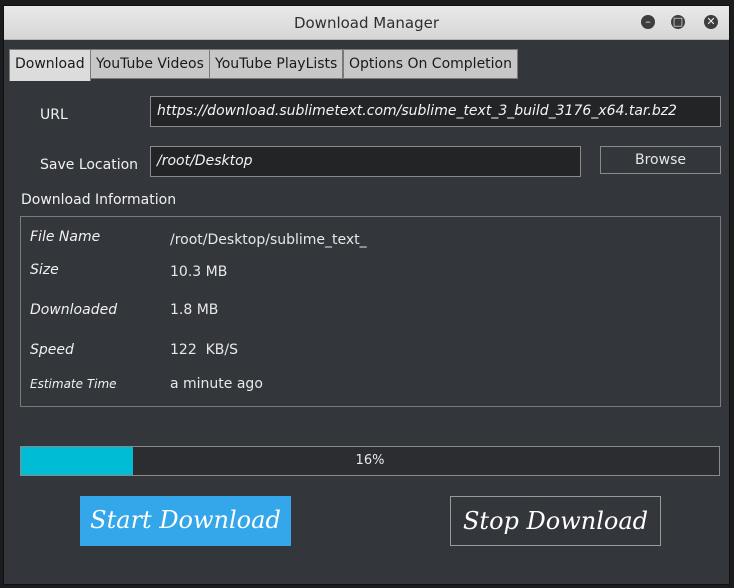  I want to click on window-title: Download Manager, so click(366, 23).